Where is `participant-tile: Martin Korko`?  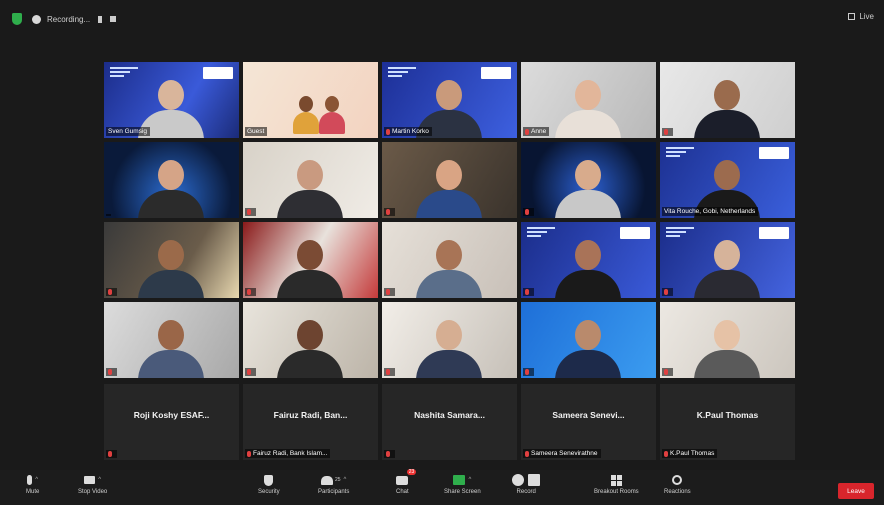 participant-tile: Martin Korko is located at coordinates (449, 100).